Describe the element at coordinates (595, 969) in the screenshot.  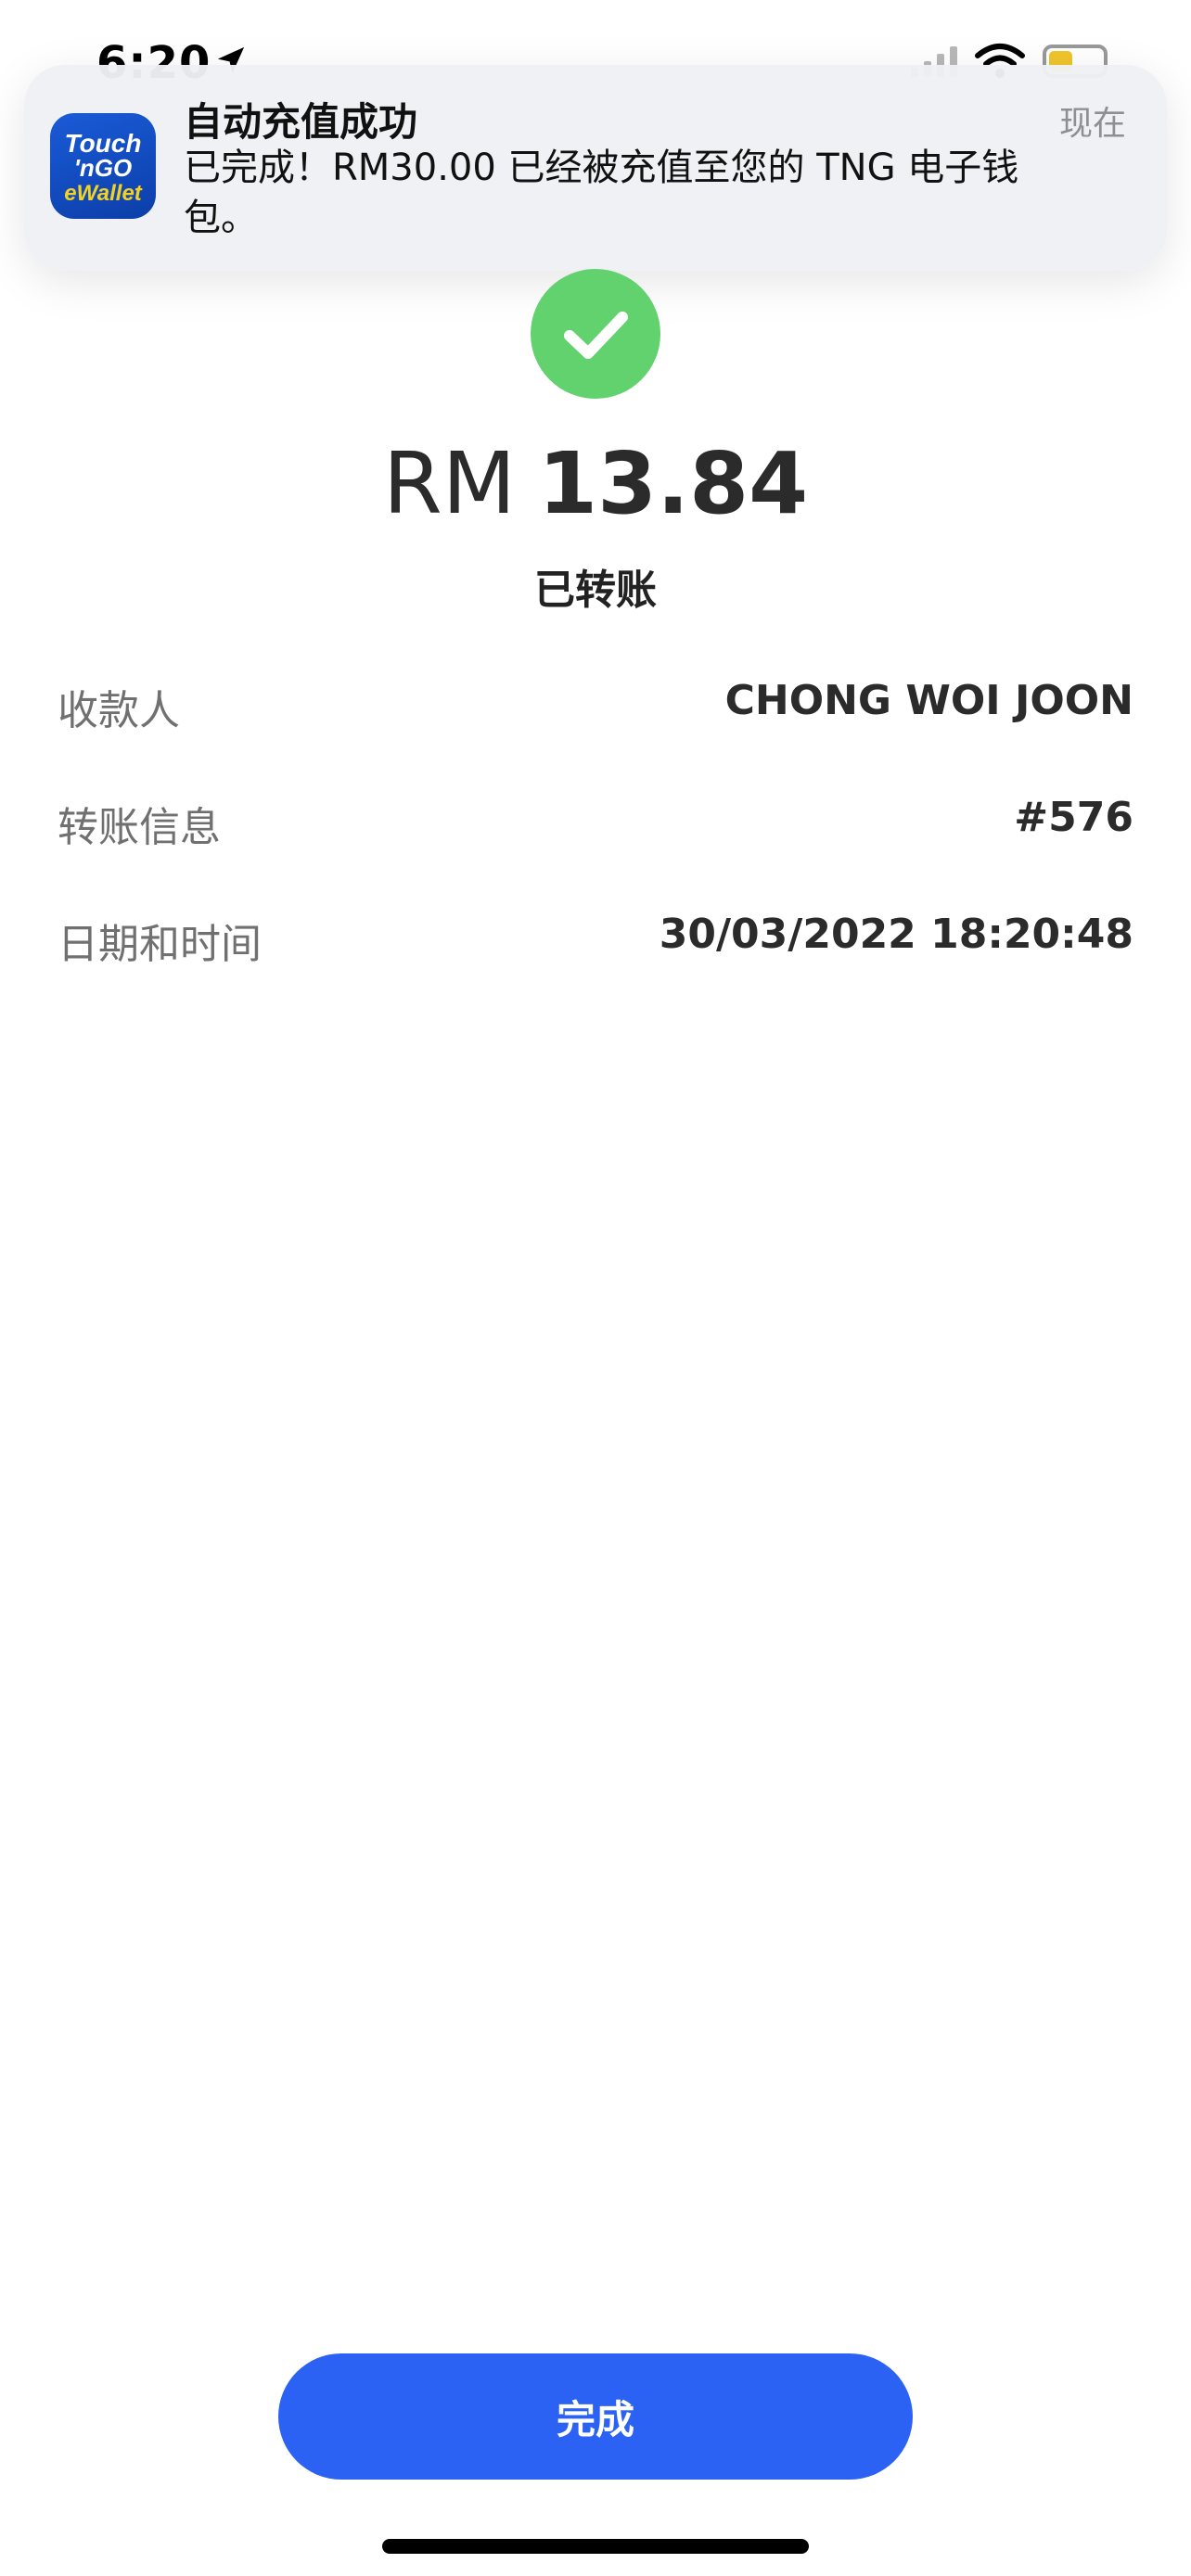
I see `detail-row-datetime: 日期和时间 30/03/2022 18:20:48` at that location.